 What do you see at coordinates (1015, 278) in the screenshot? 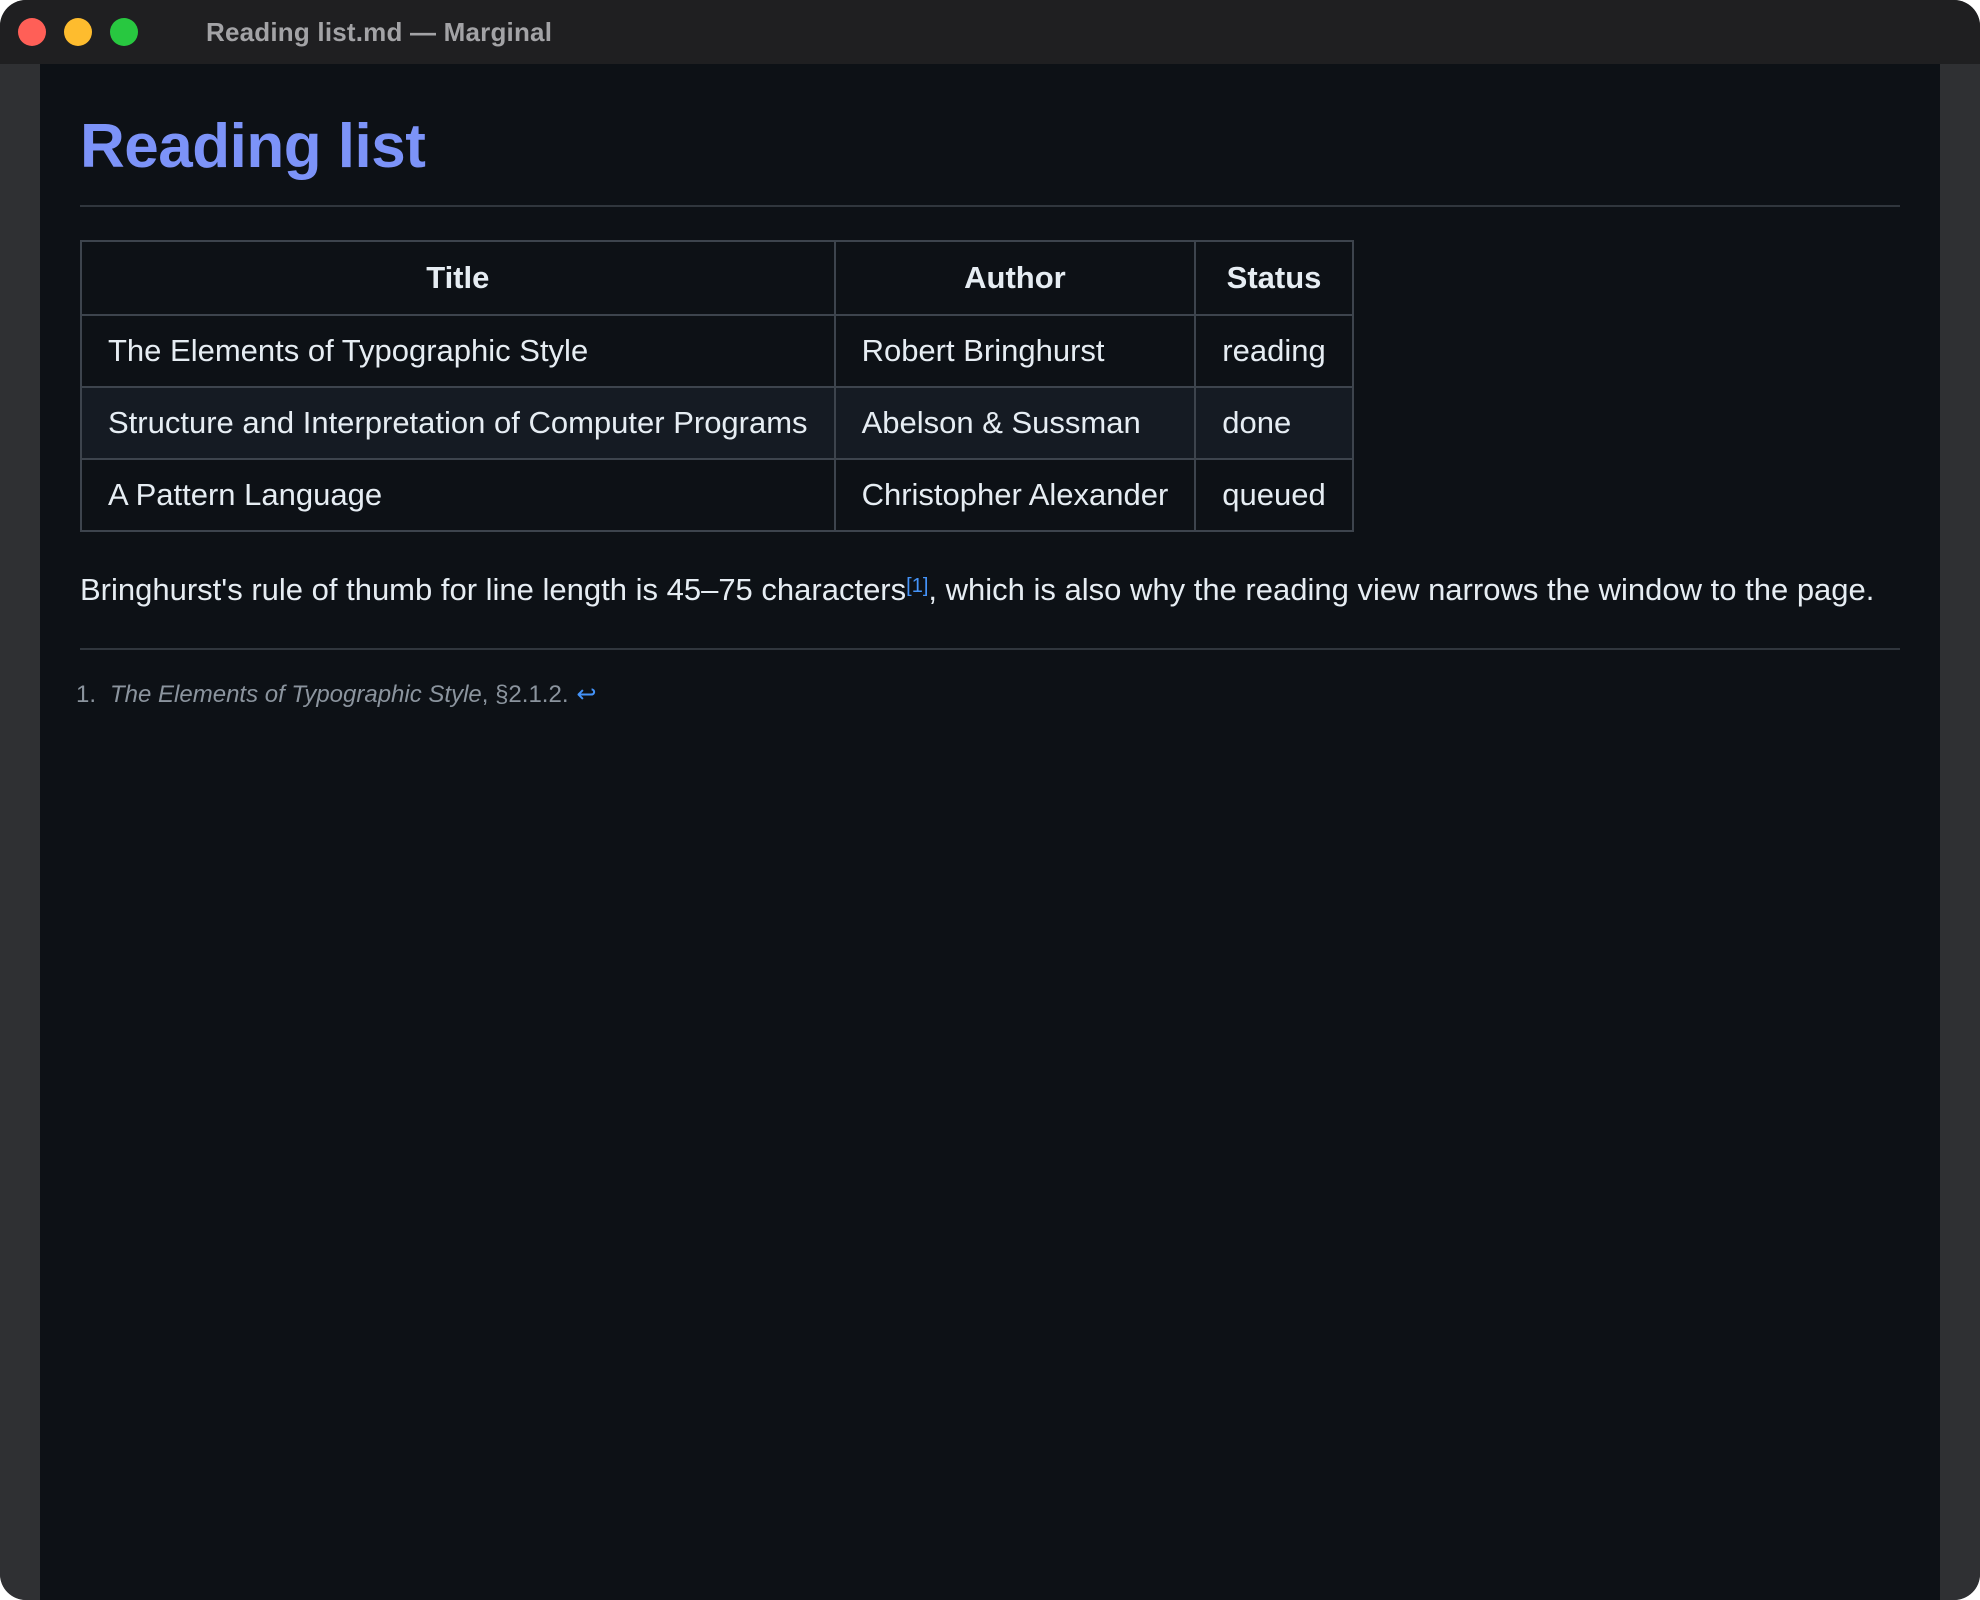
I see `column-header-author: Author` at bounding box center [1015, 278].